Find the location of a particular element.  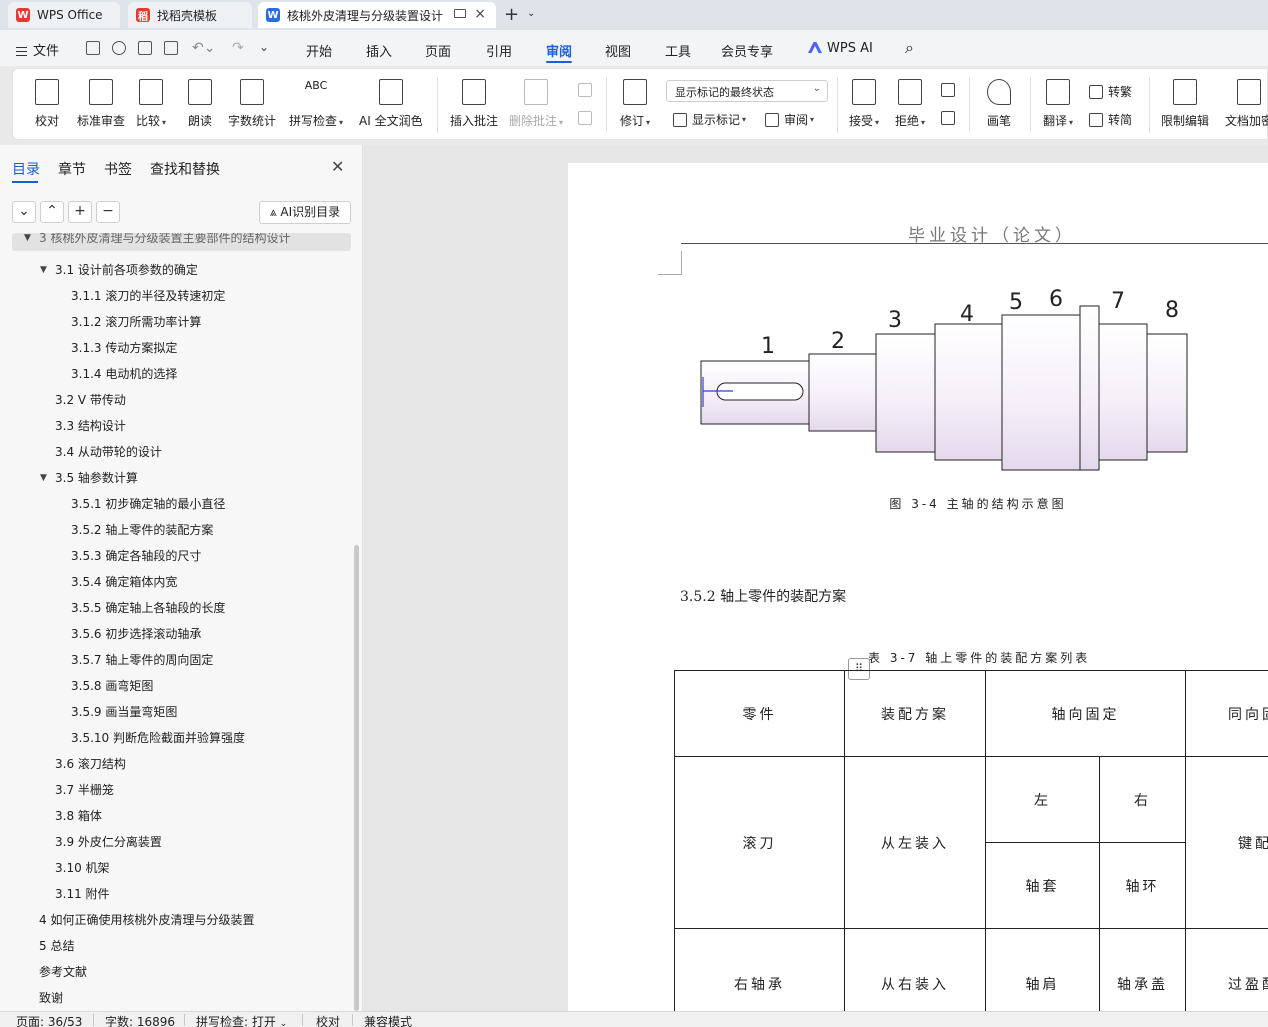

print-icon is located at coordinates (145, 48).